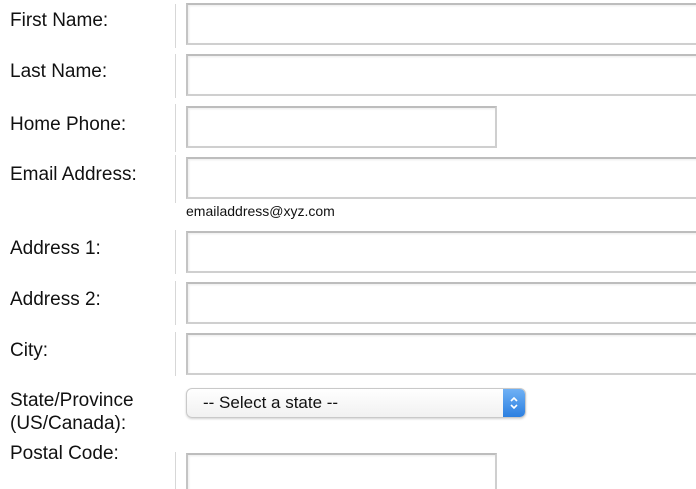 This screenshot has width=696, height=489. I want to click on home-phone-input, so click(341, 127).